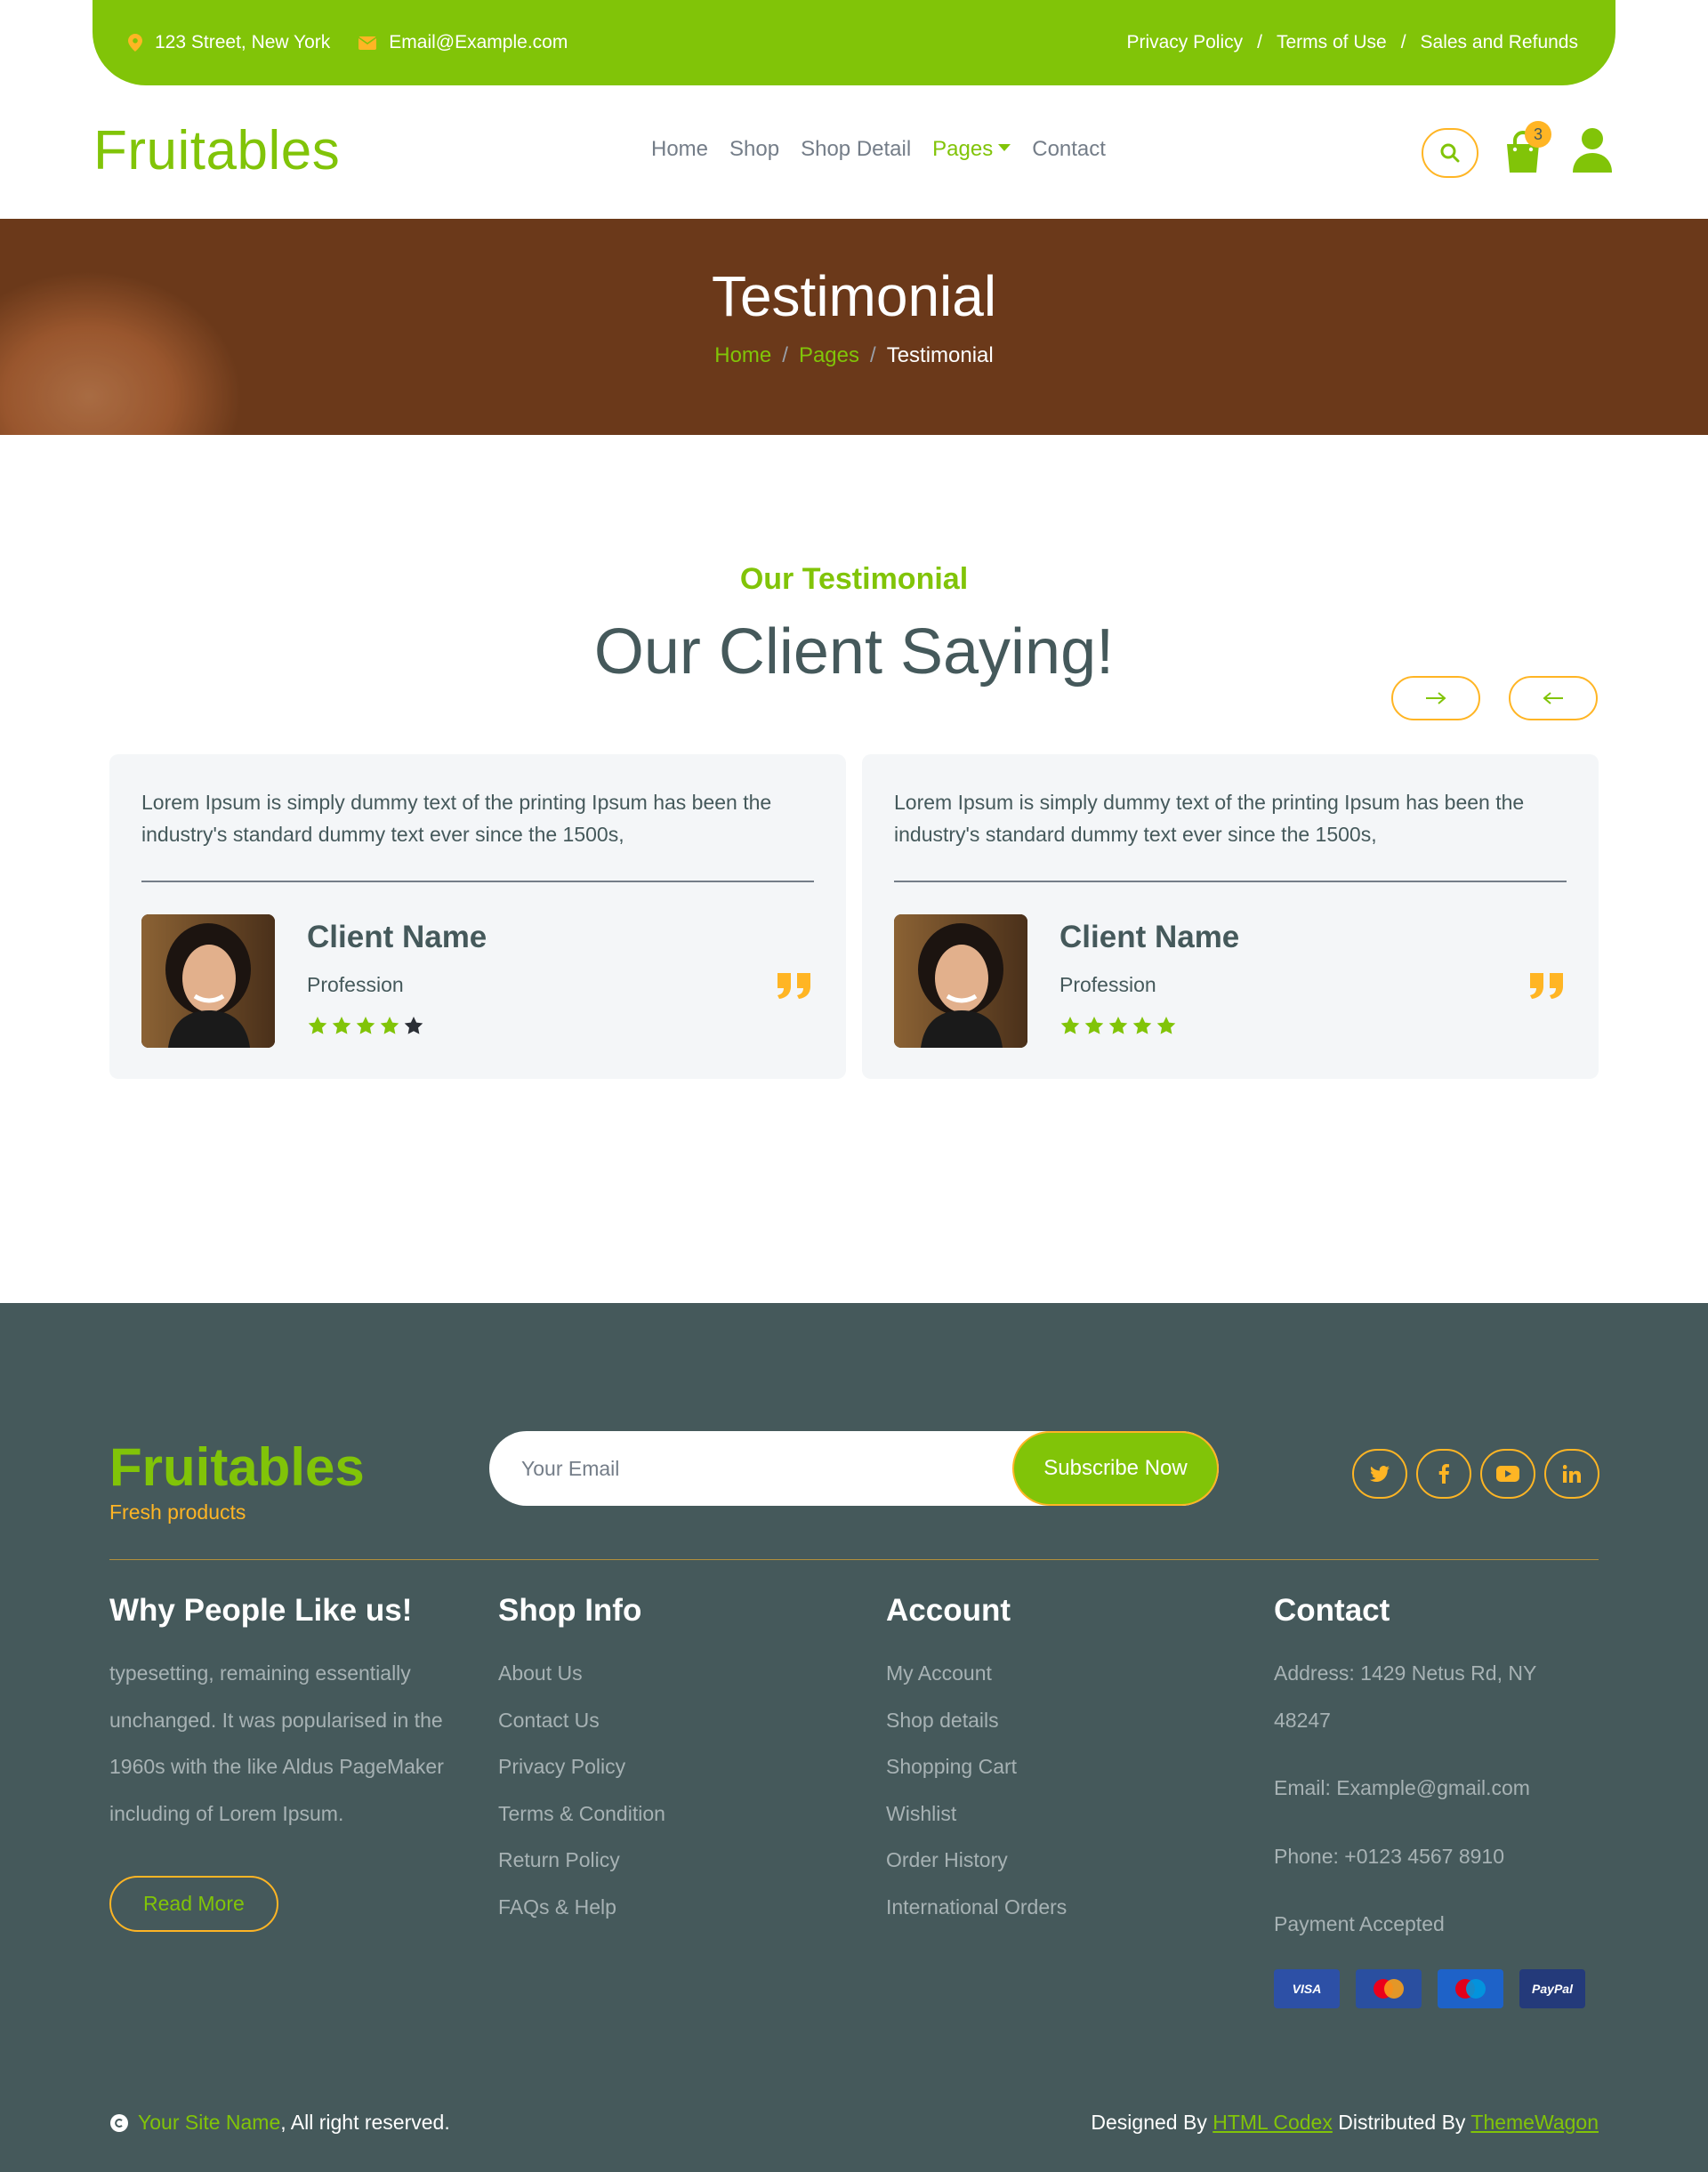  Describe the element at coordinates (854, 327) in the screenshot. I see `page-header-banner: Testimonial Home / Pages / Testimonial` at that location.